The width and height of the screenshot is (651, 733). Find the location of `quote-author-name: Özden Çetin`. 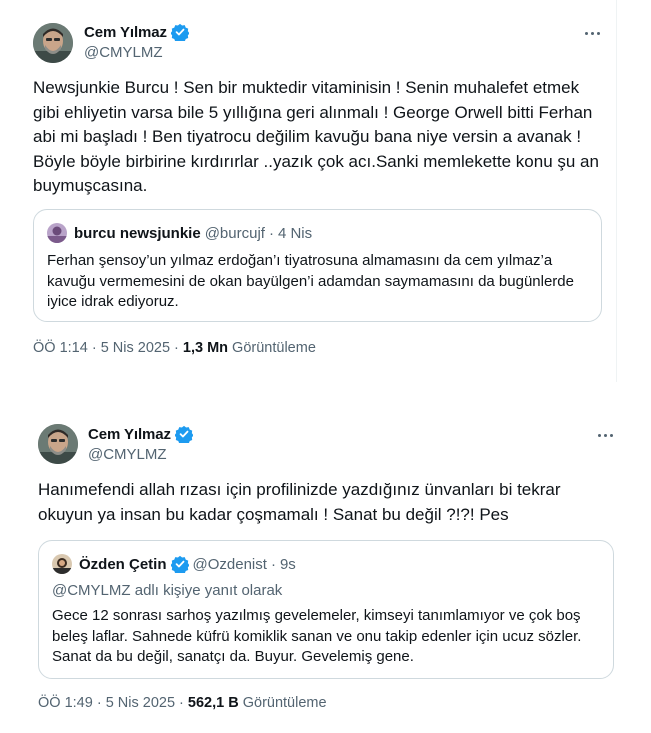

quote-author-name: Özden Çetin is located at coordinates (123, 564).